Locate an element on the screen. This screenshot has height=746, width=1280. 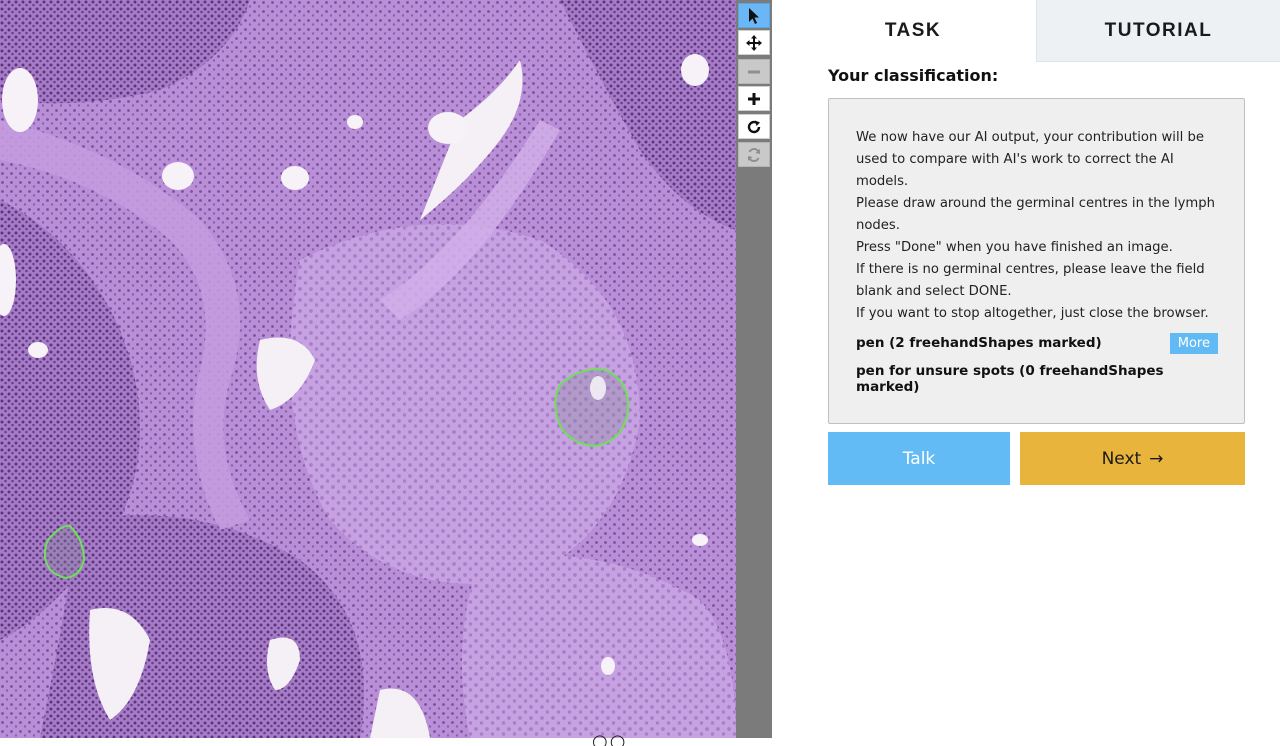
next-button: Next → is located at coordinates (1132, 458).